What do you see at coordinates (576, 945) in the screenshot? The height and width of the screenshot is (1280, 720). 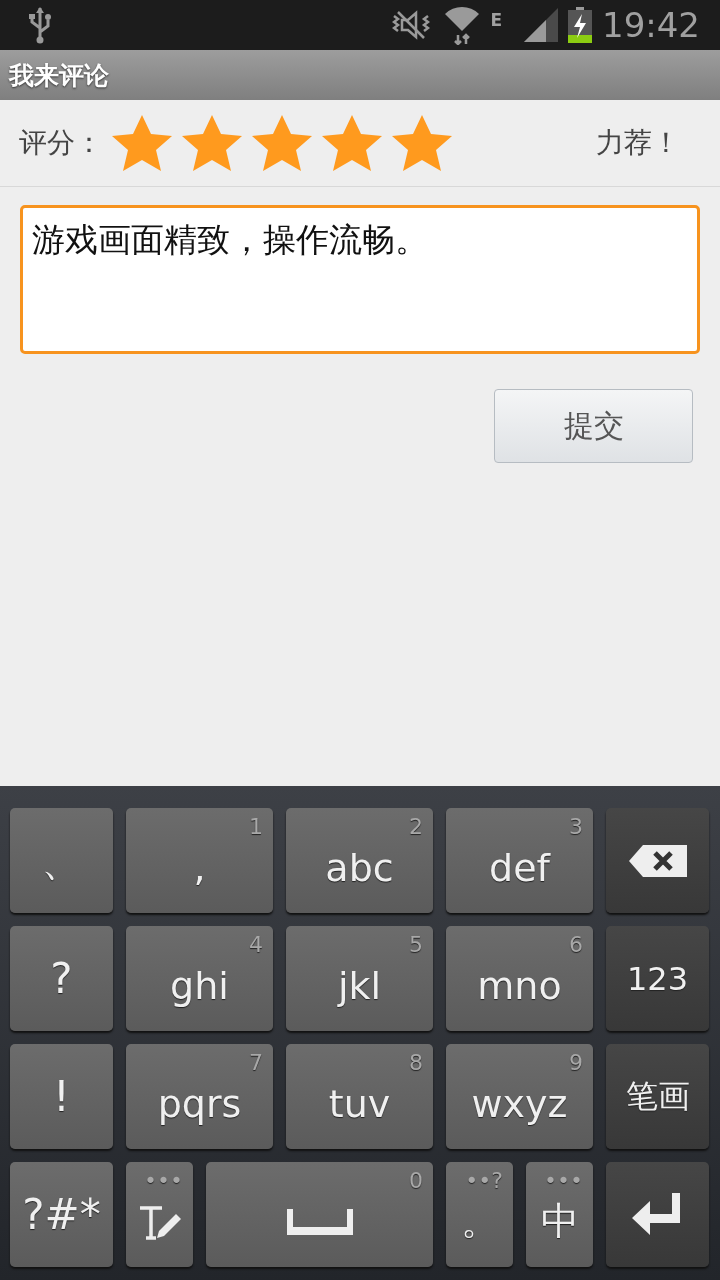 I see `key-hint: 6` at bounding box center [576, 945].